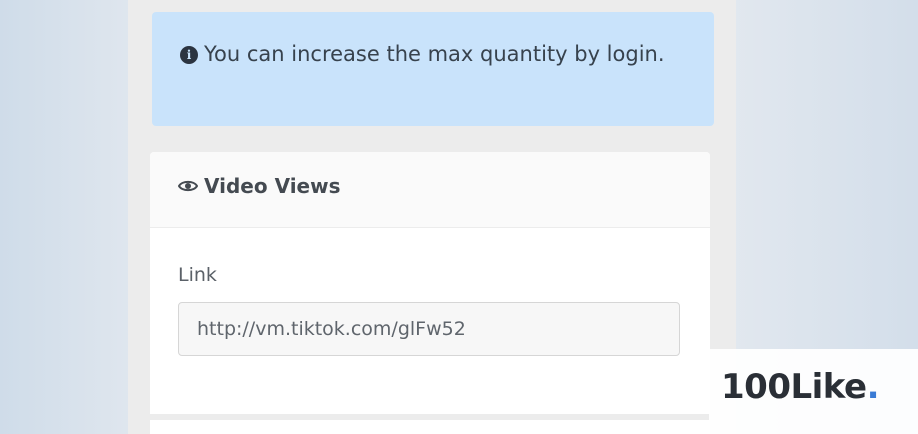 The image size is (918, 434). I want to click on watermark-text: 100Like, so click(794, 387).